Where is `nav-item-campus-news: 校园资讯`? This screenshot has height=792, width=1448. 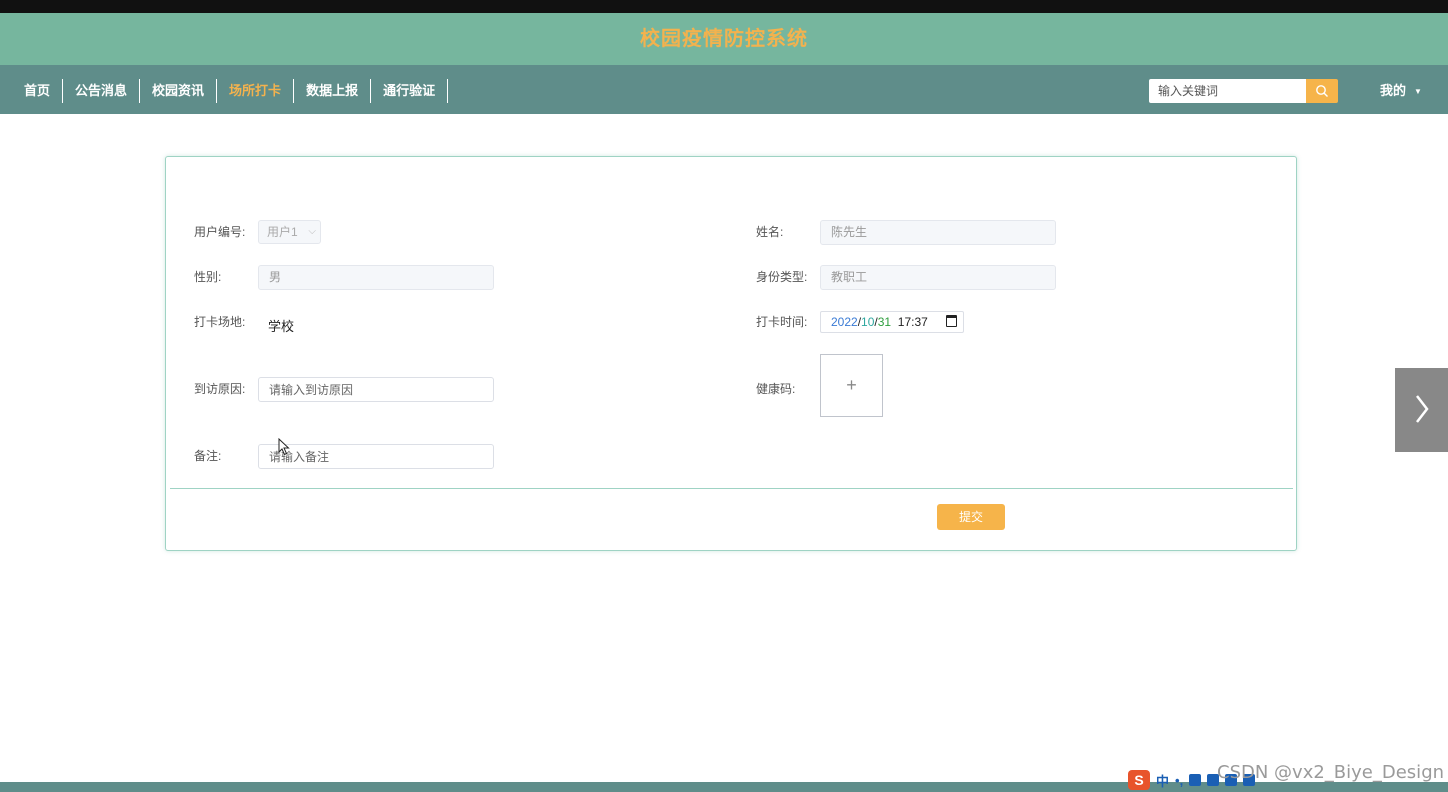
nav-item-campus-news: 校园资讯 is located at coordinates (179, 91).